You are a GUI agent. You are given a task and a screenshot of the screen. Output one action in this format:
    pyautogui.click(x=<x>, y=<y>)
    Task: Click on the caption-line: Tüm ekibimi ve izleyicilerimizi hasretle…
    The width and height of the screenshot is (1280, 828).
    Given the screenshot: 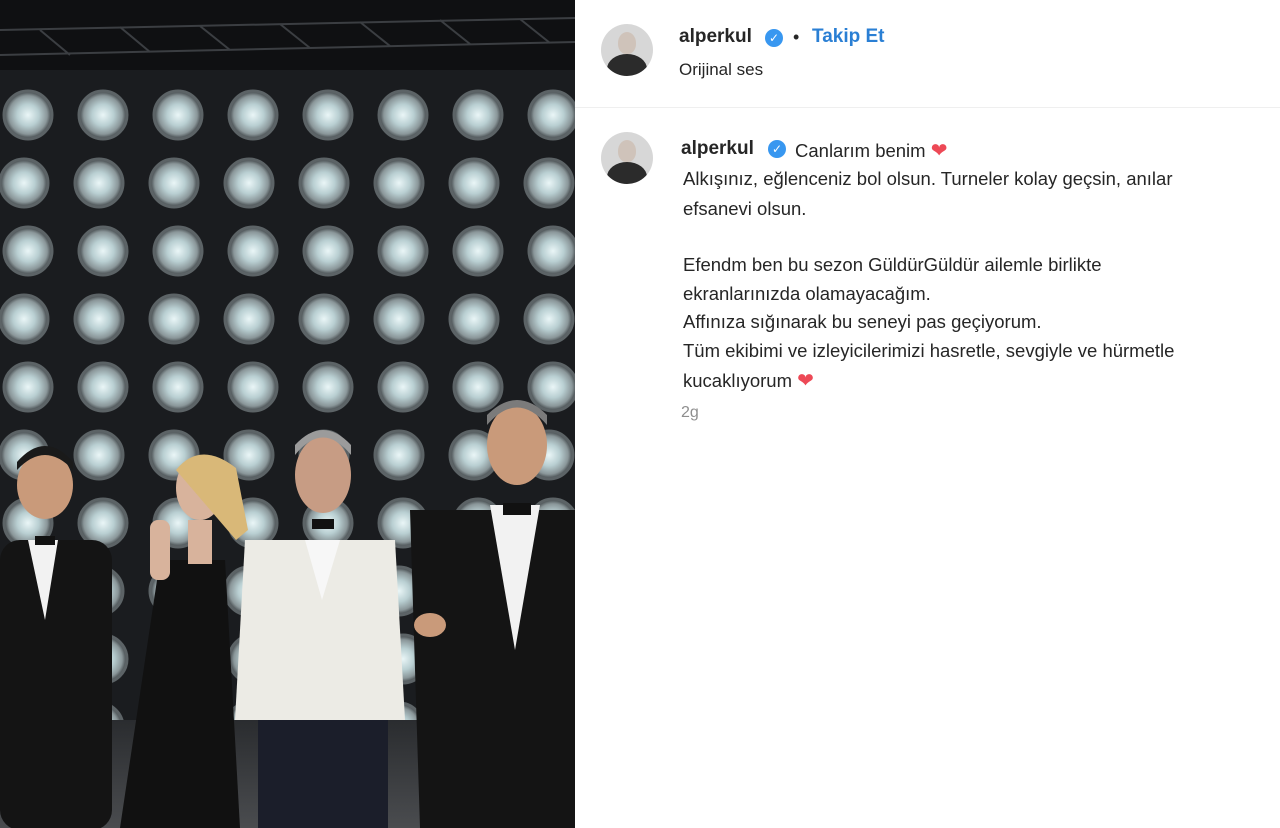 What is the action you would take?
    pyautogui.click(x=929, y=350)
    